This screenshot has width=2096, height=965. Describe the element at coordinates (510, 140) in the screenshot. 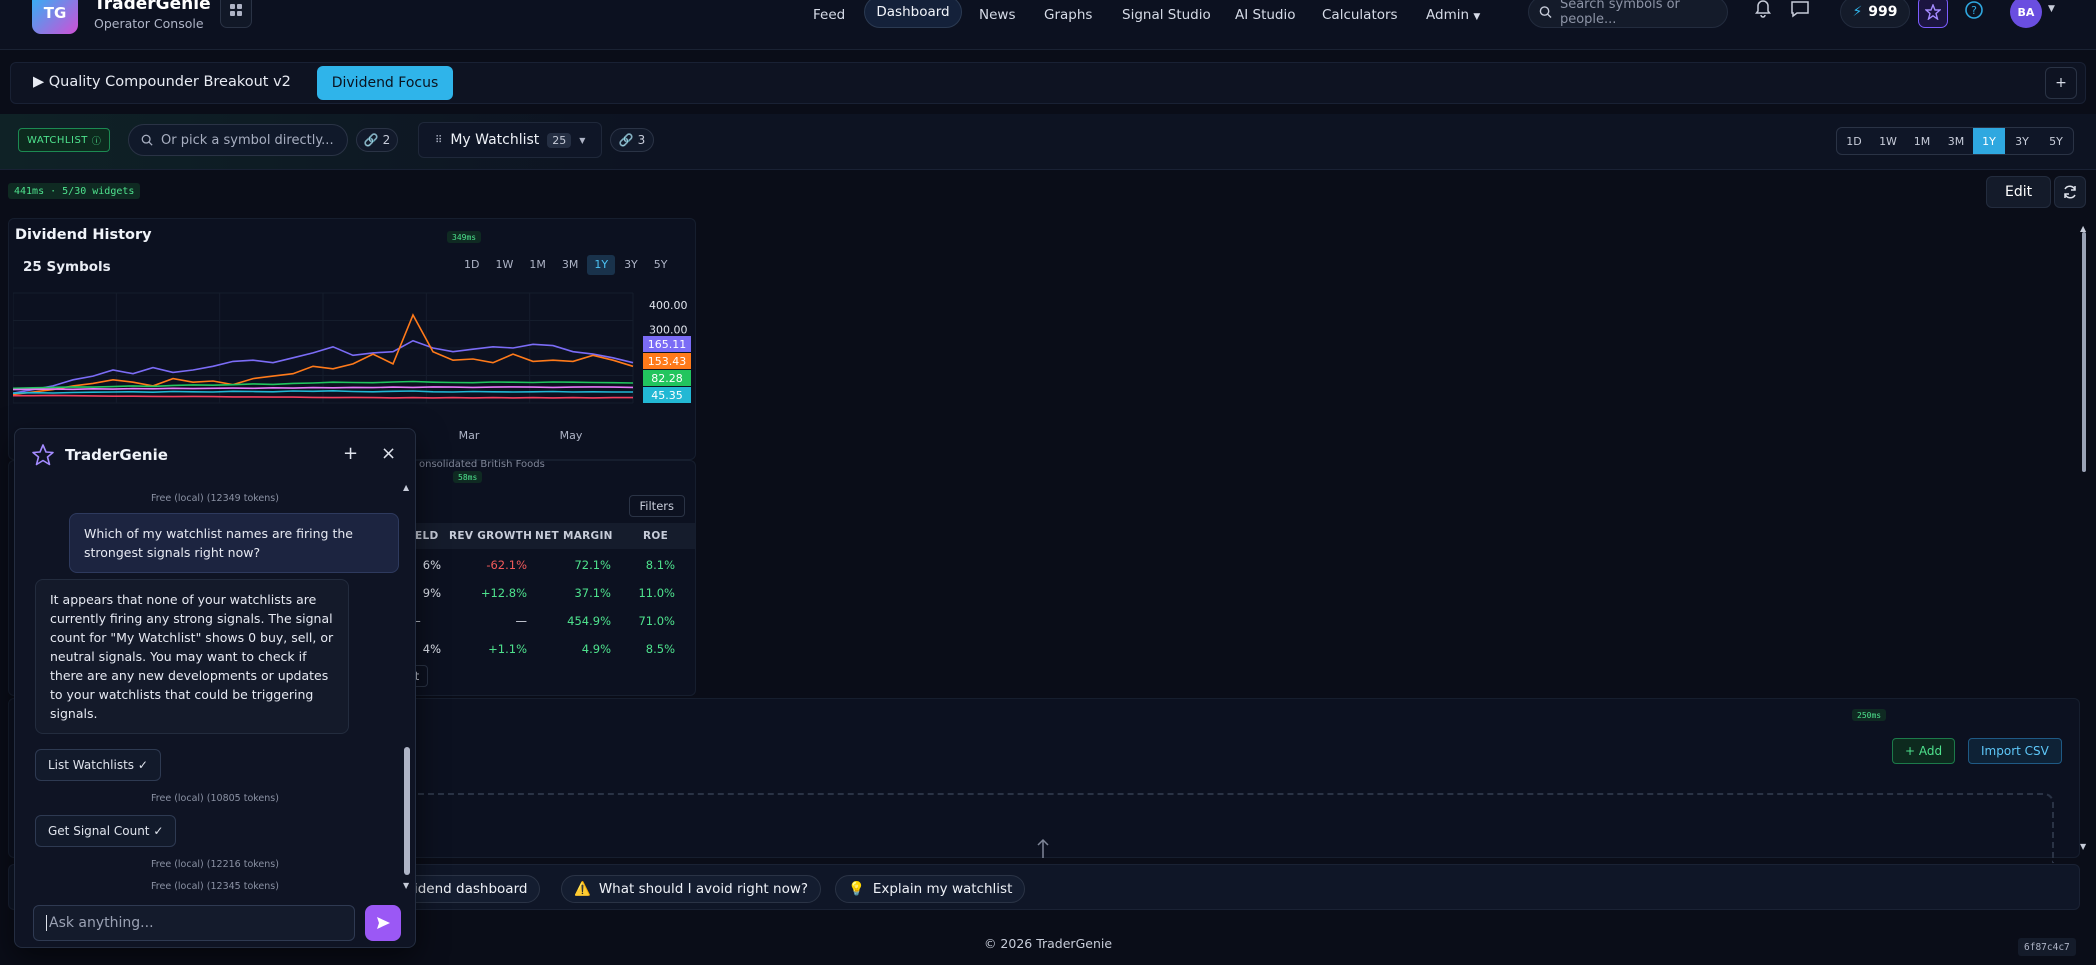

I see `watchlist-select: ⠿ My Watchlist 25 ▼` at that location.